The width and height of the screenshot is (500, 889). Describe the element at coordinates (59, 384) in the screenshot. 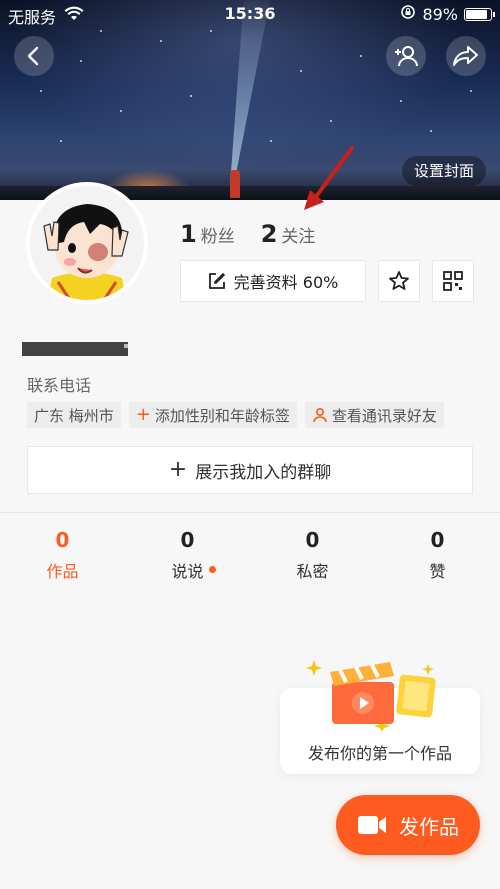

I see `contact-phone: 联系电话` at that location.